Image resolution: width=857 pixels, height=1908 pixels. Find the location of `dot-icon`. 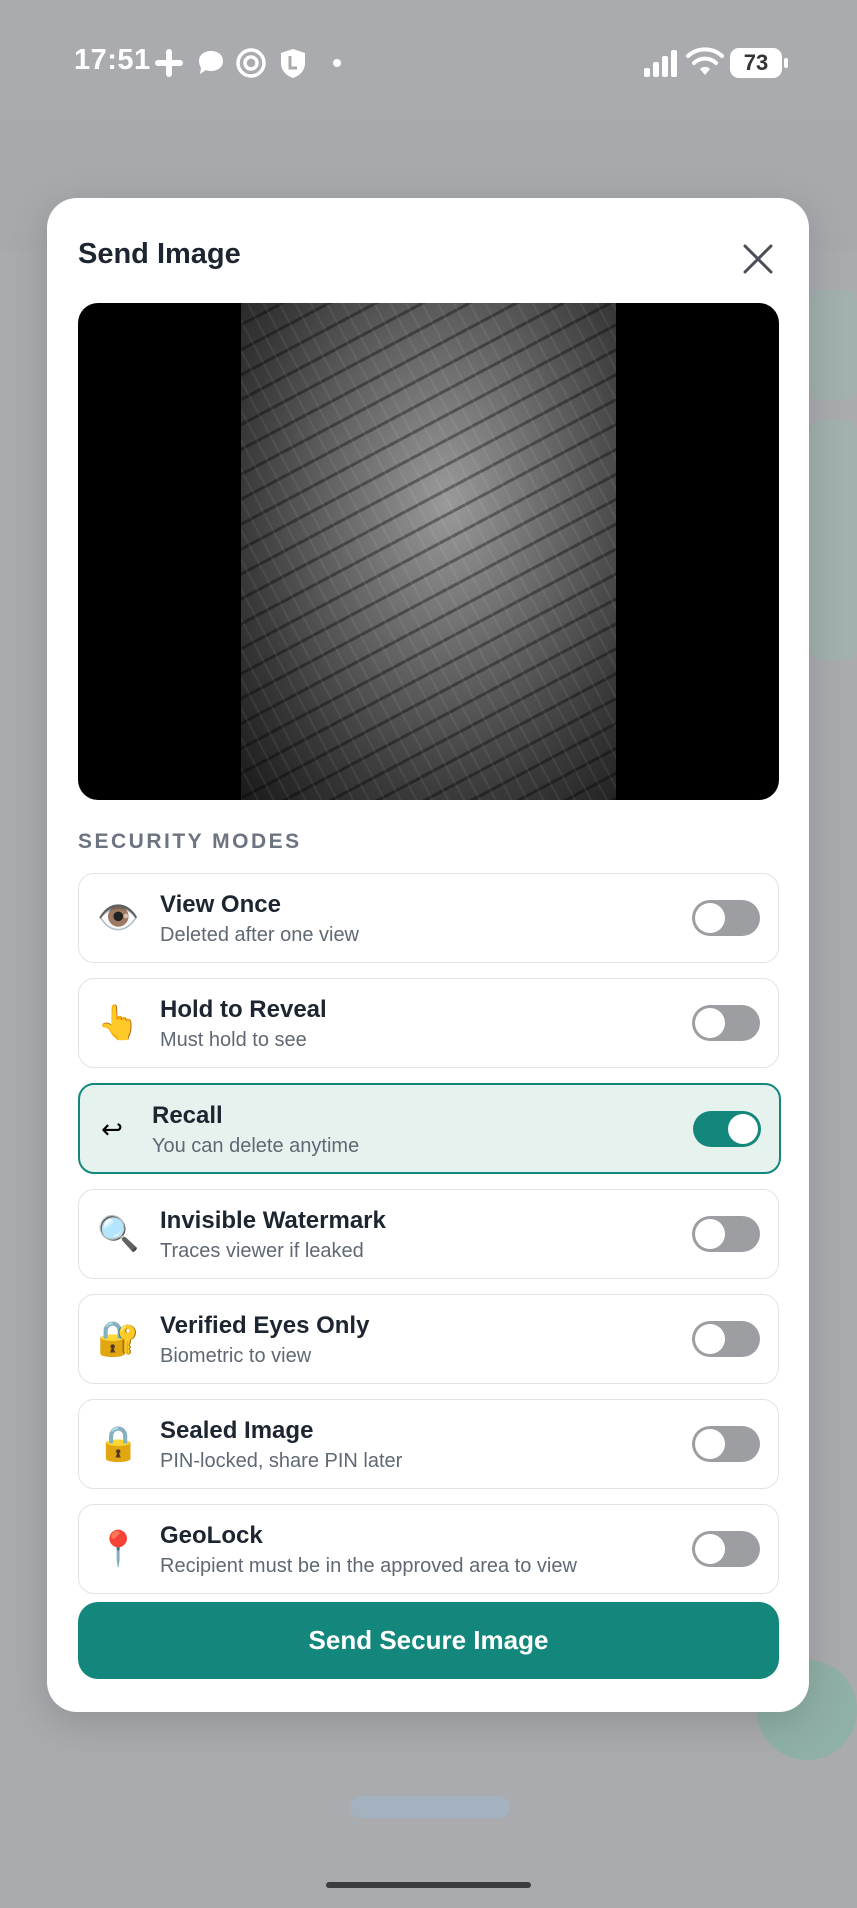

dot-icon is located at coordinates (337, 63).